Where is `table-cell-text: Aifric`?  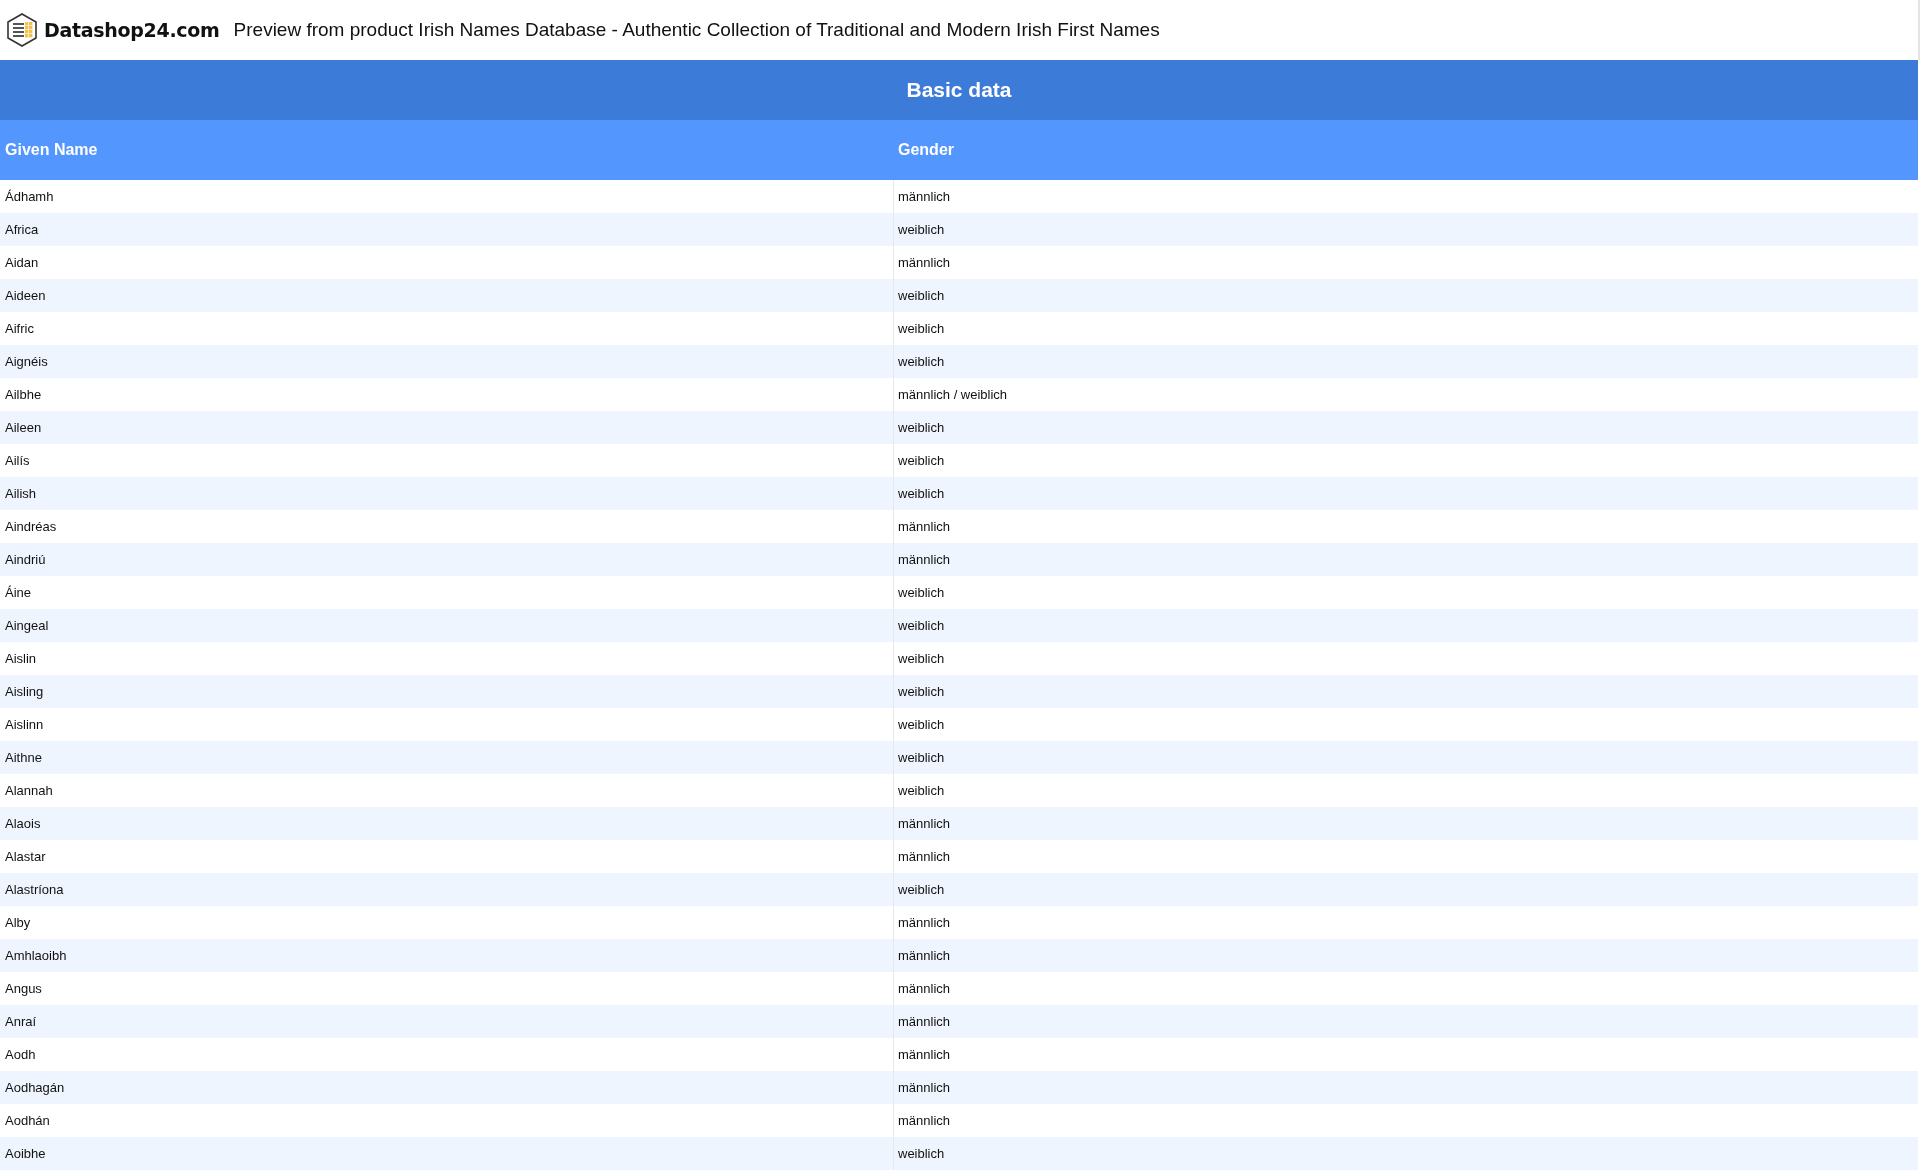 table-cell-text: Aifric is located at coordinates (19, 329).